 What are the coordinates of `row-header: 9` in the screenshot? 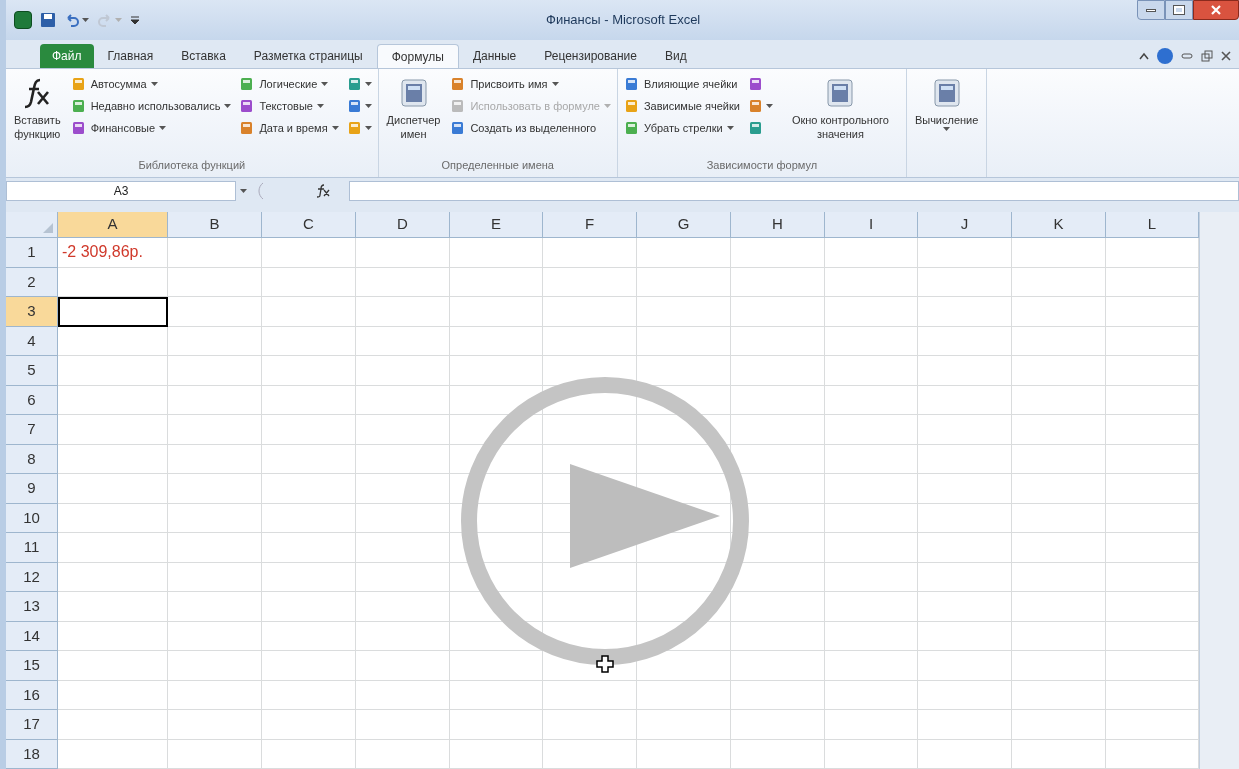 It's located at (32, 489).